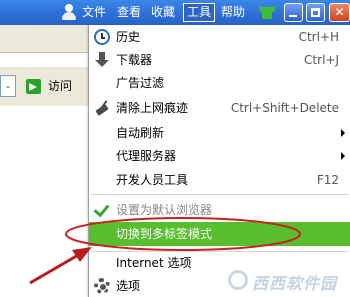  I want to click on menu-file: 文件, so click(94, 12).